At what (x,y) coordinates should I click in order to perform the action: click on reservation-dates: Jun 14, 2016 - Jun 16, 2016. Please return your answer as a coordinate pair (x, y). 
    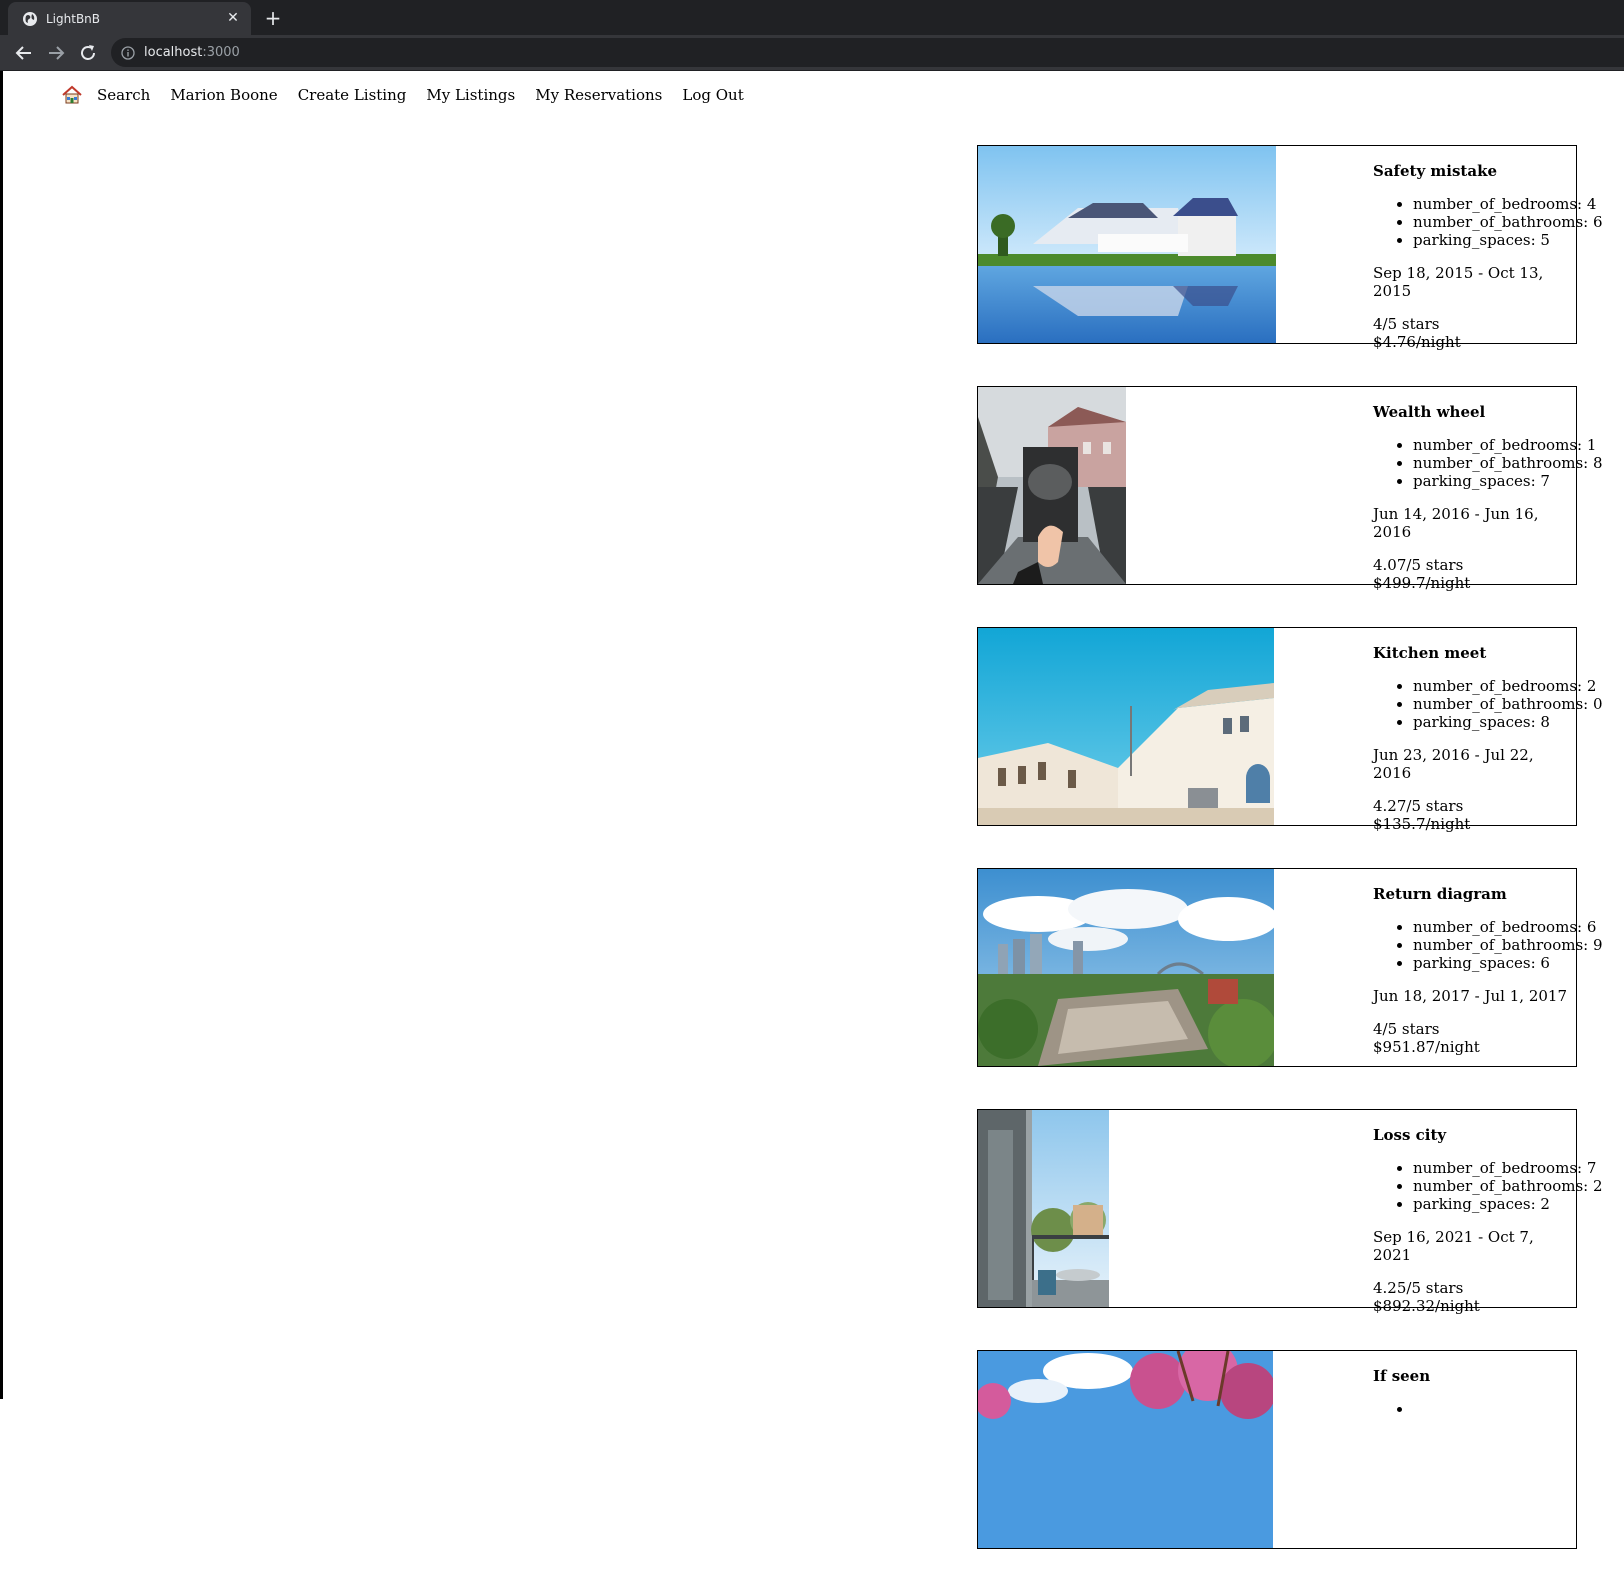
    Looking at the image, I should click on (1456, 523).